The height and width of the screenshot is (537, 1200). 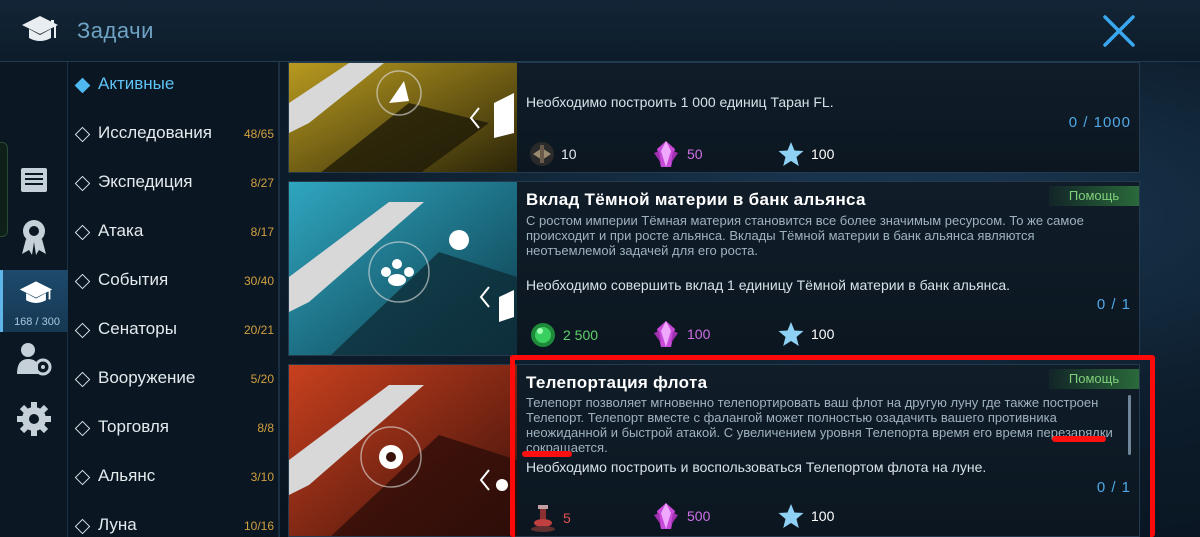 What do you see at coordinates (1099, 122) in the screenshot?
I see `task-progress: 0 / 1000` at bounding box center [1099, 122].